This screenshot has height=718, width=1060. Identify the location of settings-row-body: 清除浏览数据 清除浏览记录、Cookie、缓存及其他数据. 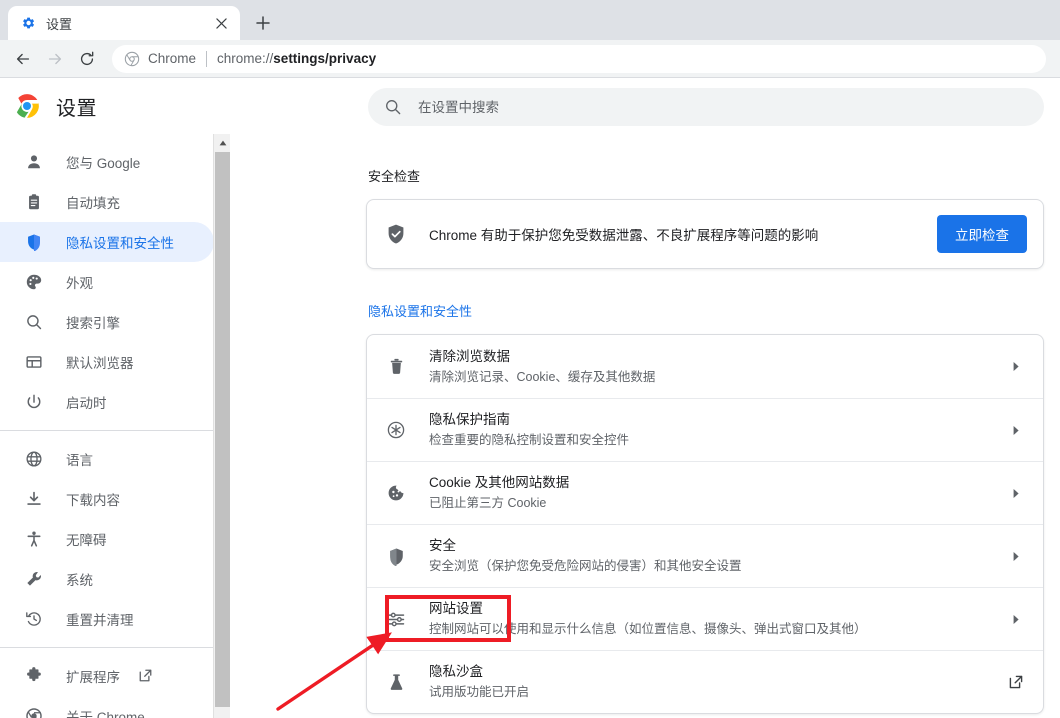
(717, 367).